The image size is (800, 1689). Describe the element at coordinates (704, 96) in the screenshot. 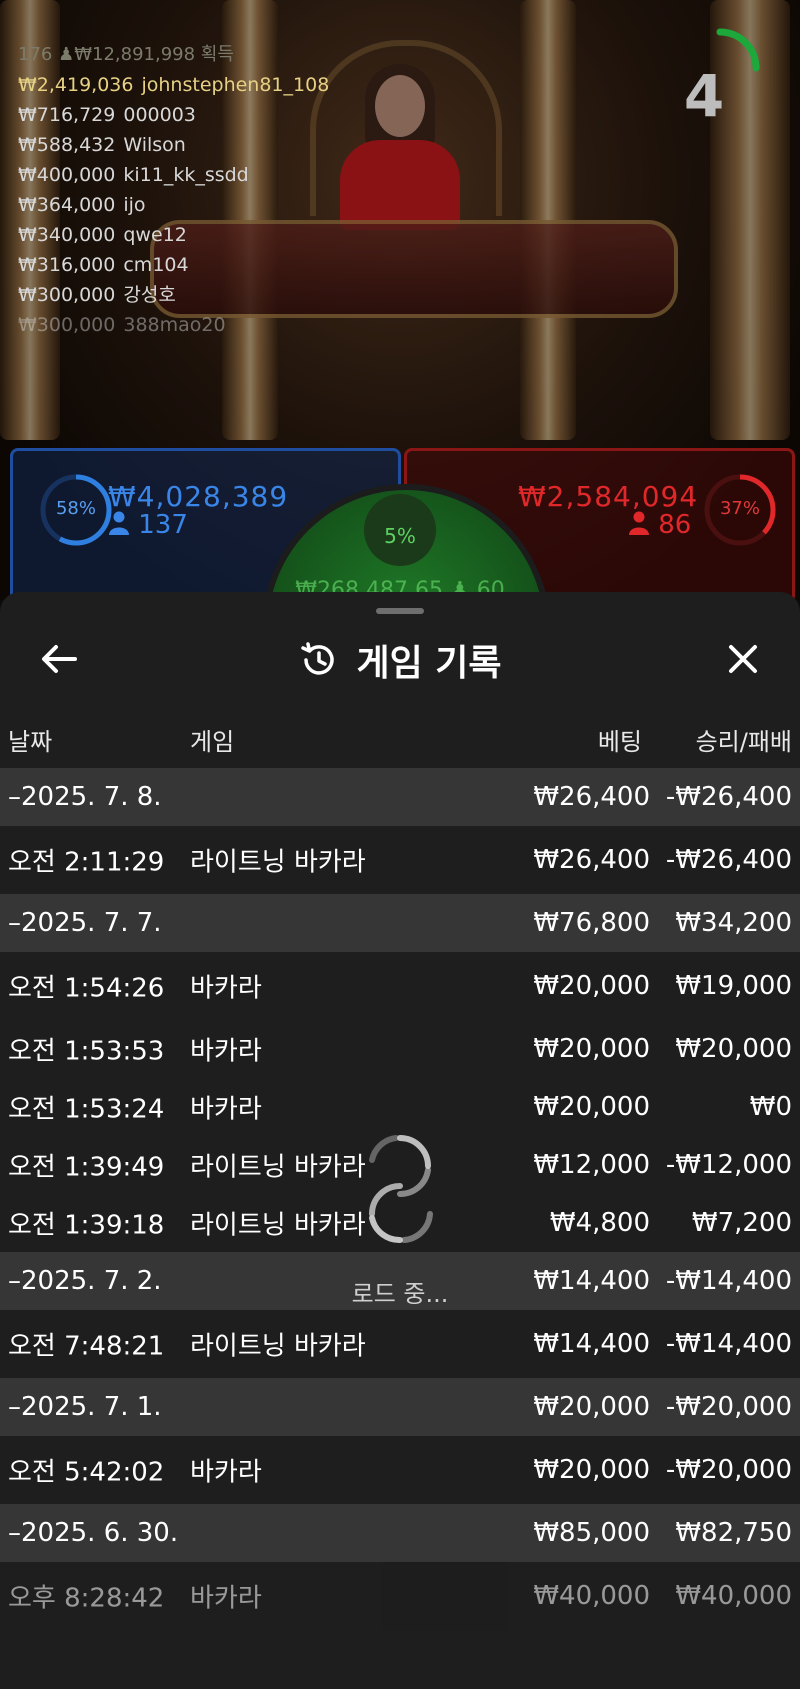

I see `countdown-timer: 4` at that location.